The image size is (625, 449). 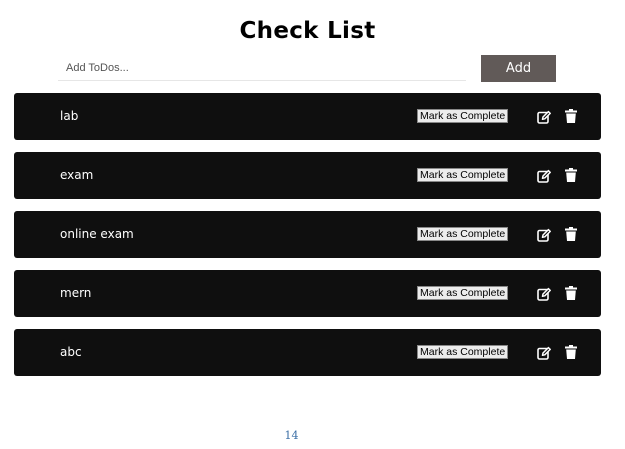 What do you see at coordinates (307, 234) in the screenshot?
I see `todo-item: online exam Mark as Complete` at bounding box center [307, 234].